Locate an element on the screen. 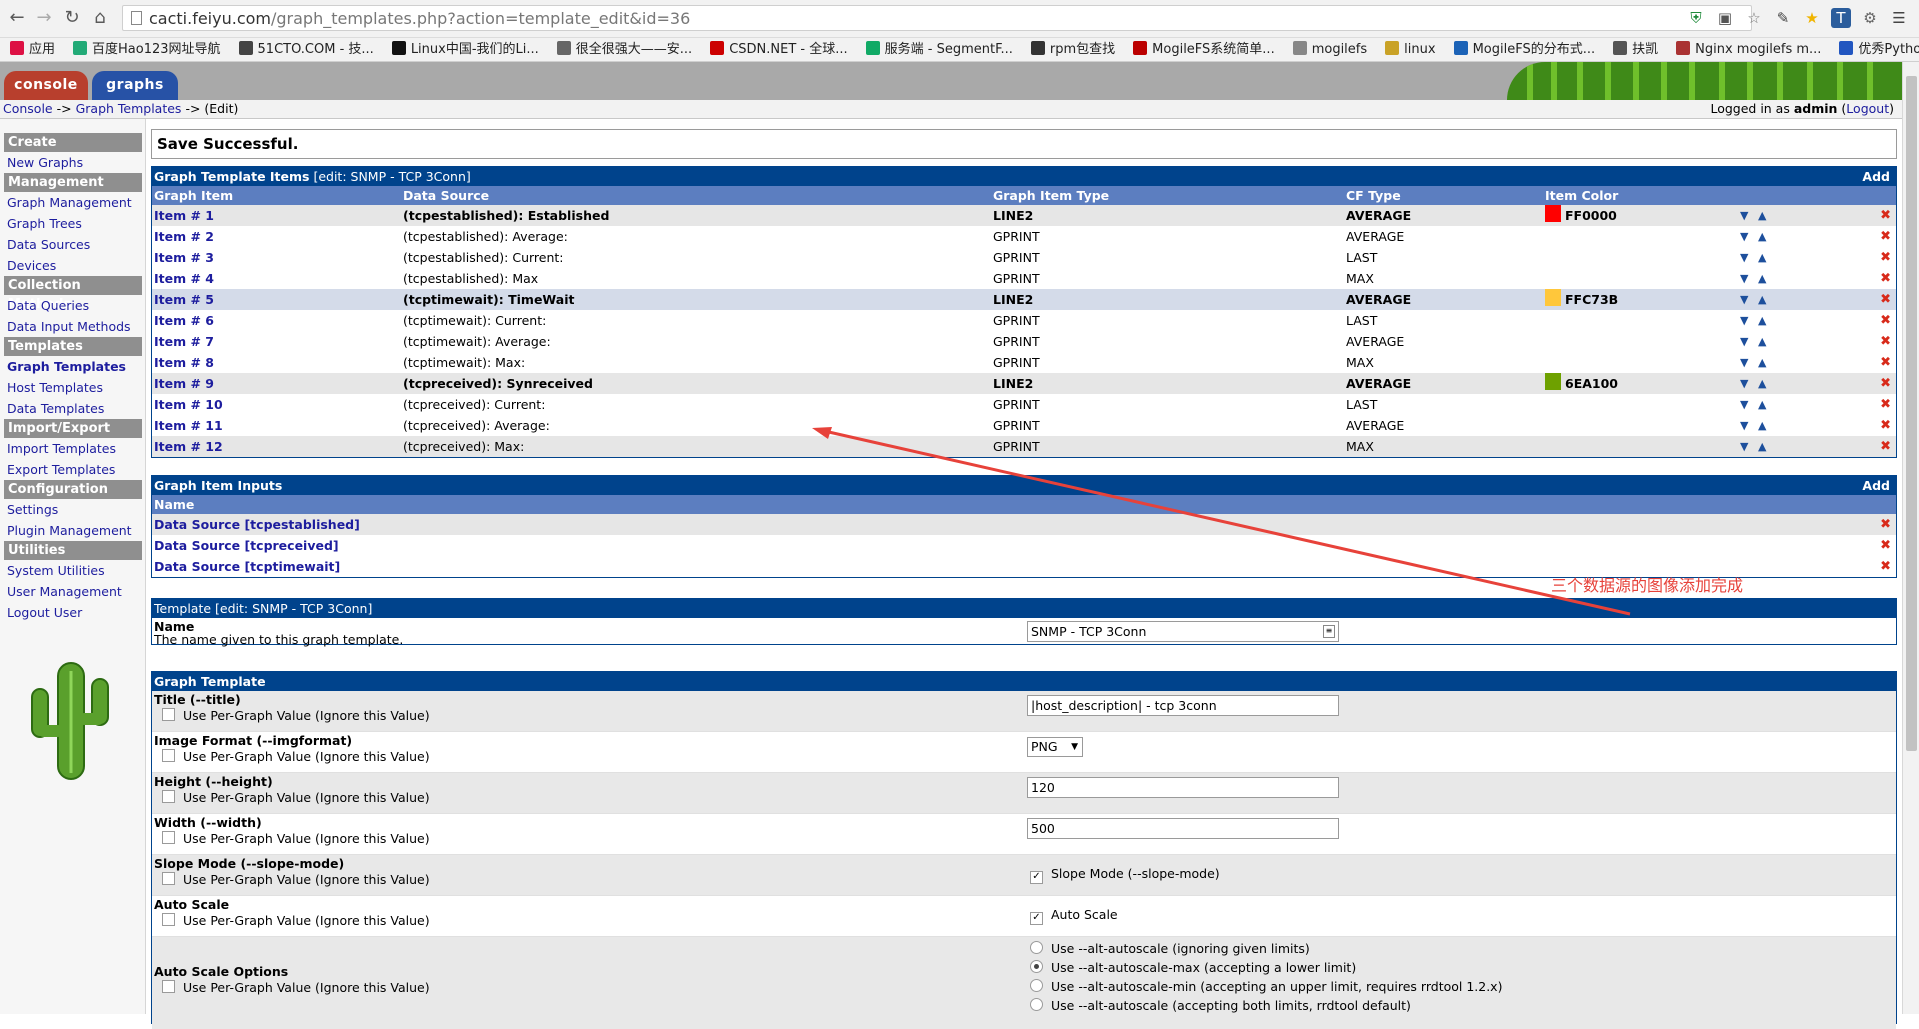 This screenshot has width=1919, height=1029. t-icon: T is located at coordinates (1841, 18).